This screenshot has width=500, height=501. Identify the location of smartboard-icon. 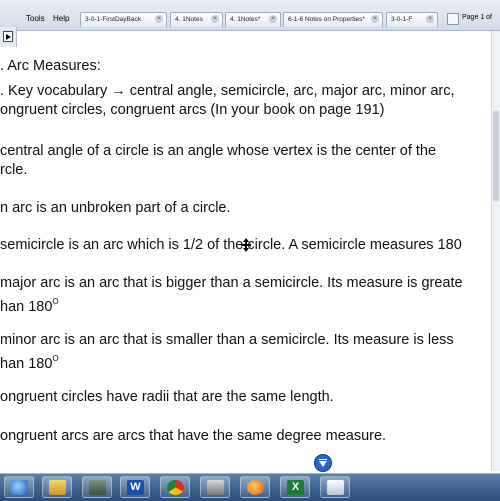
(215, 487).